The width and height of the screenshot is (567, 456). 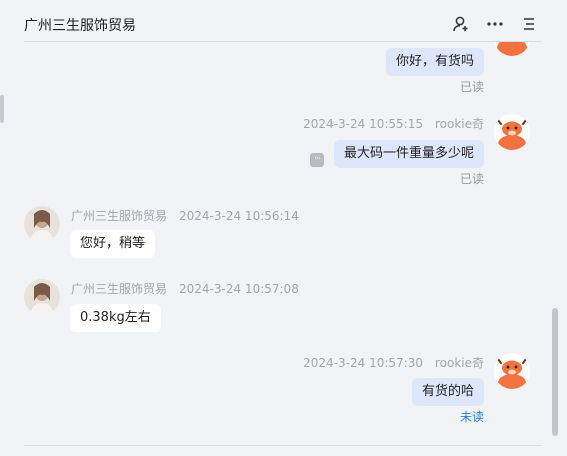 I want to click on message-meta: 广州三生服饰贸易 2024-3-24 10:57:08, so click(x=185, y=288).